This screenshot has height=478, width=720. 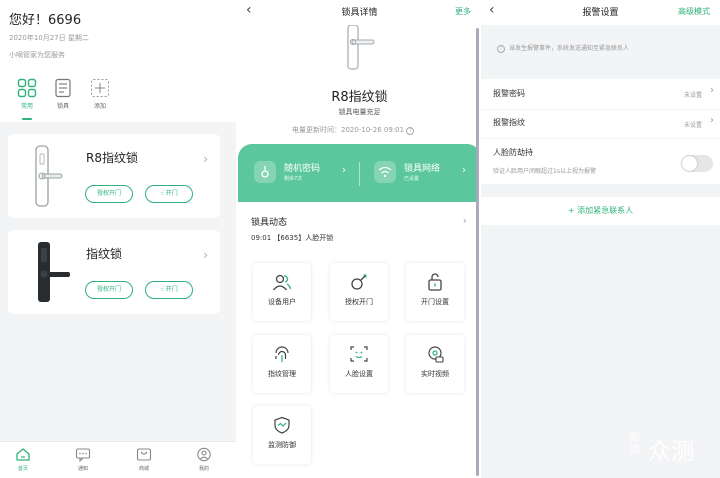 What do you see at coordinates (282, 445) in the screenshot?
I see `grid-label: 监测防御` at bounding box center [282, 445].